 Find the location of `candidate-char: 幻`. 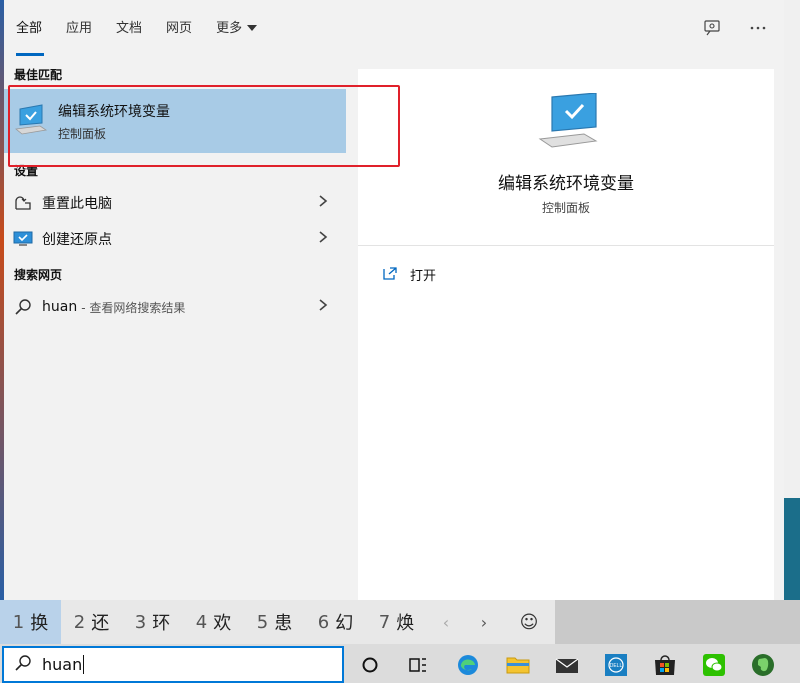

candidate-char: 幻 is located at coordinates (344, 623).